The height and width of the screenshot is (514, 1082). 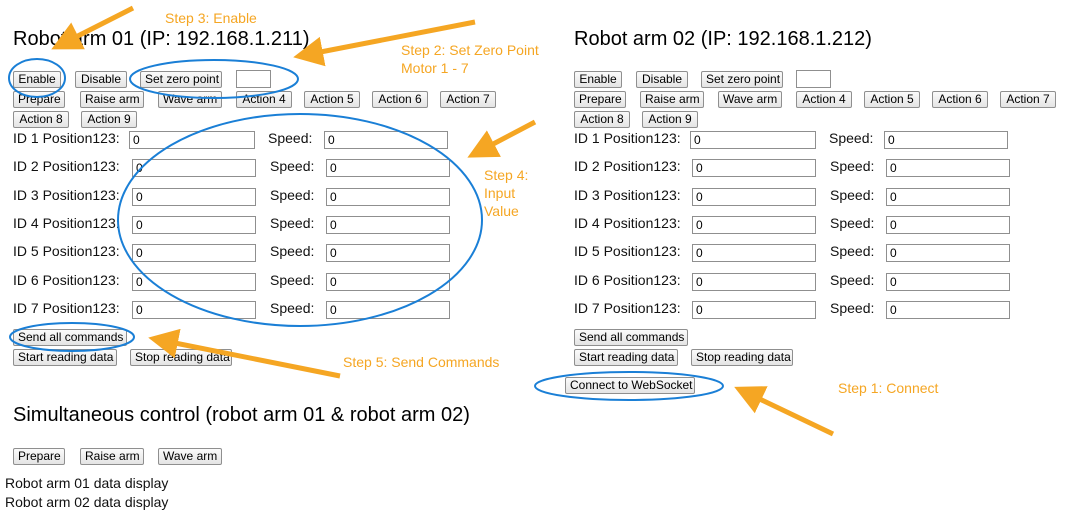 What do you see at coordinates (388, 253) in the screenshot?
I see `arm1-id5-speed-input` at bounding box center [388, 253].